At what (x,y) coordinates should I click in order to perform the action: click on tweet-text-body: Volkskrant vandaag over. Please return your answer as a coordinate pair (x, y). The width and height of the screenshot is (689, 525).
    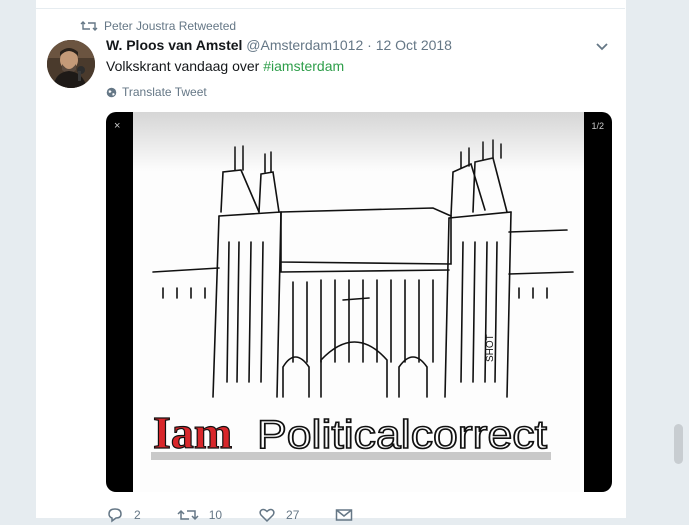
    Looking at the image, I should click on (185, 66).